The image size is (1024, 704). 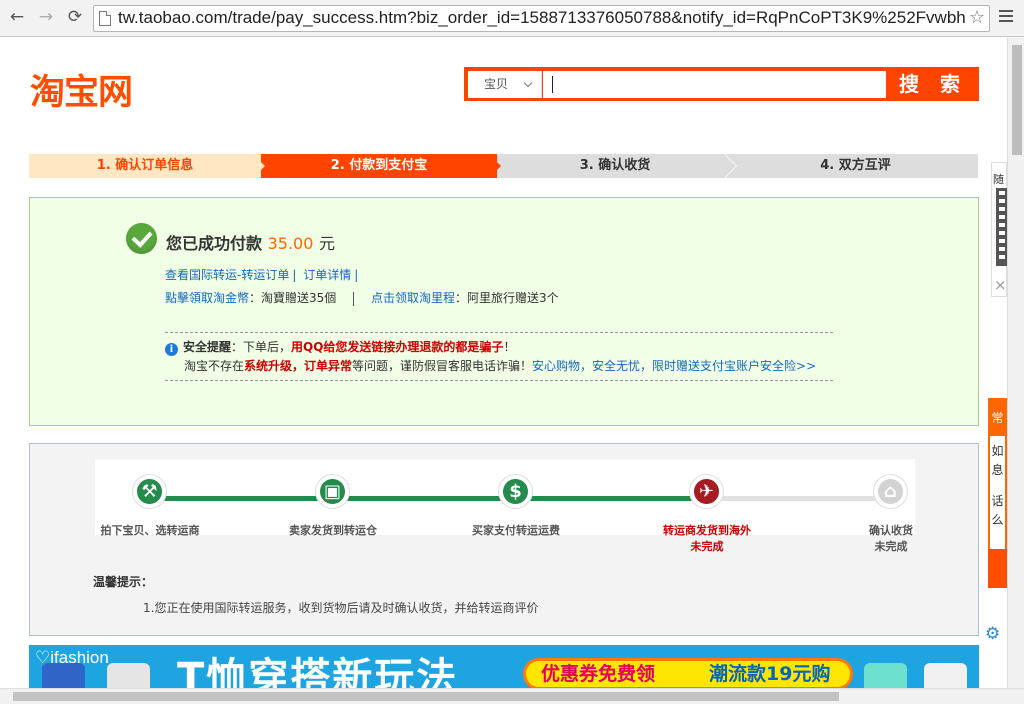 I want to click on taobao-logo: 淘宝网, so click(x=81, y=89).